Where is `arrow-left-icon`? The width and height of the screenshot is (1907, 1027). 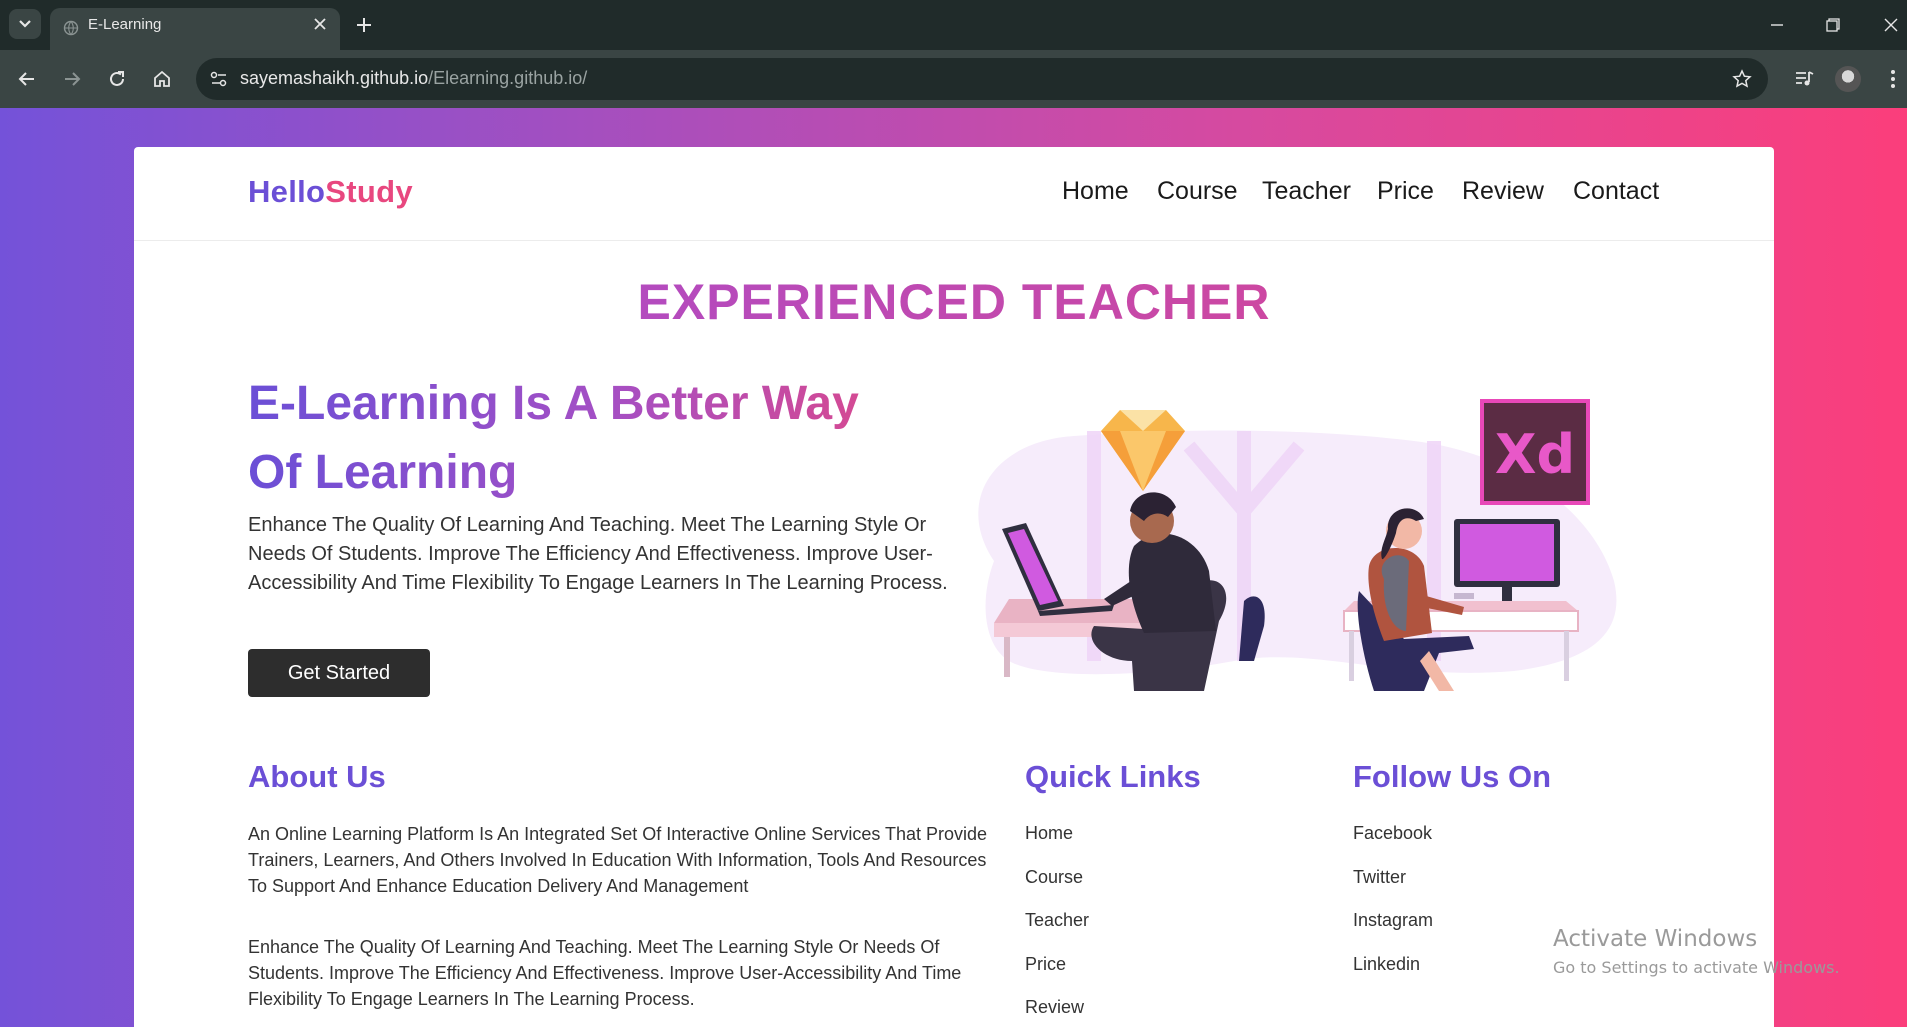
arrow-left-icon is located at coordinates (26, 79).